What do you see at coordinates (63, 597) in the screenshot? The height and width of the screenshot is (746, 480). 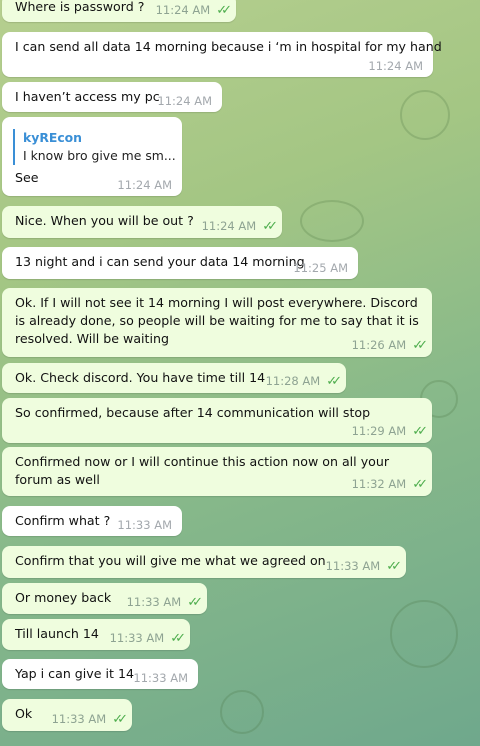 I see `message-text: Or money back` at bounding box center [63, 597].